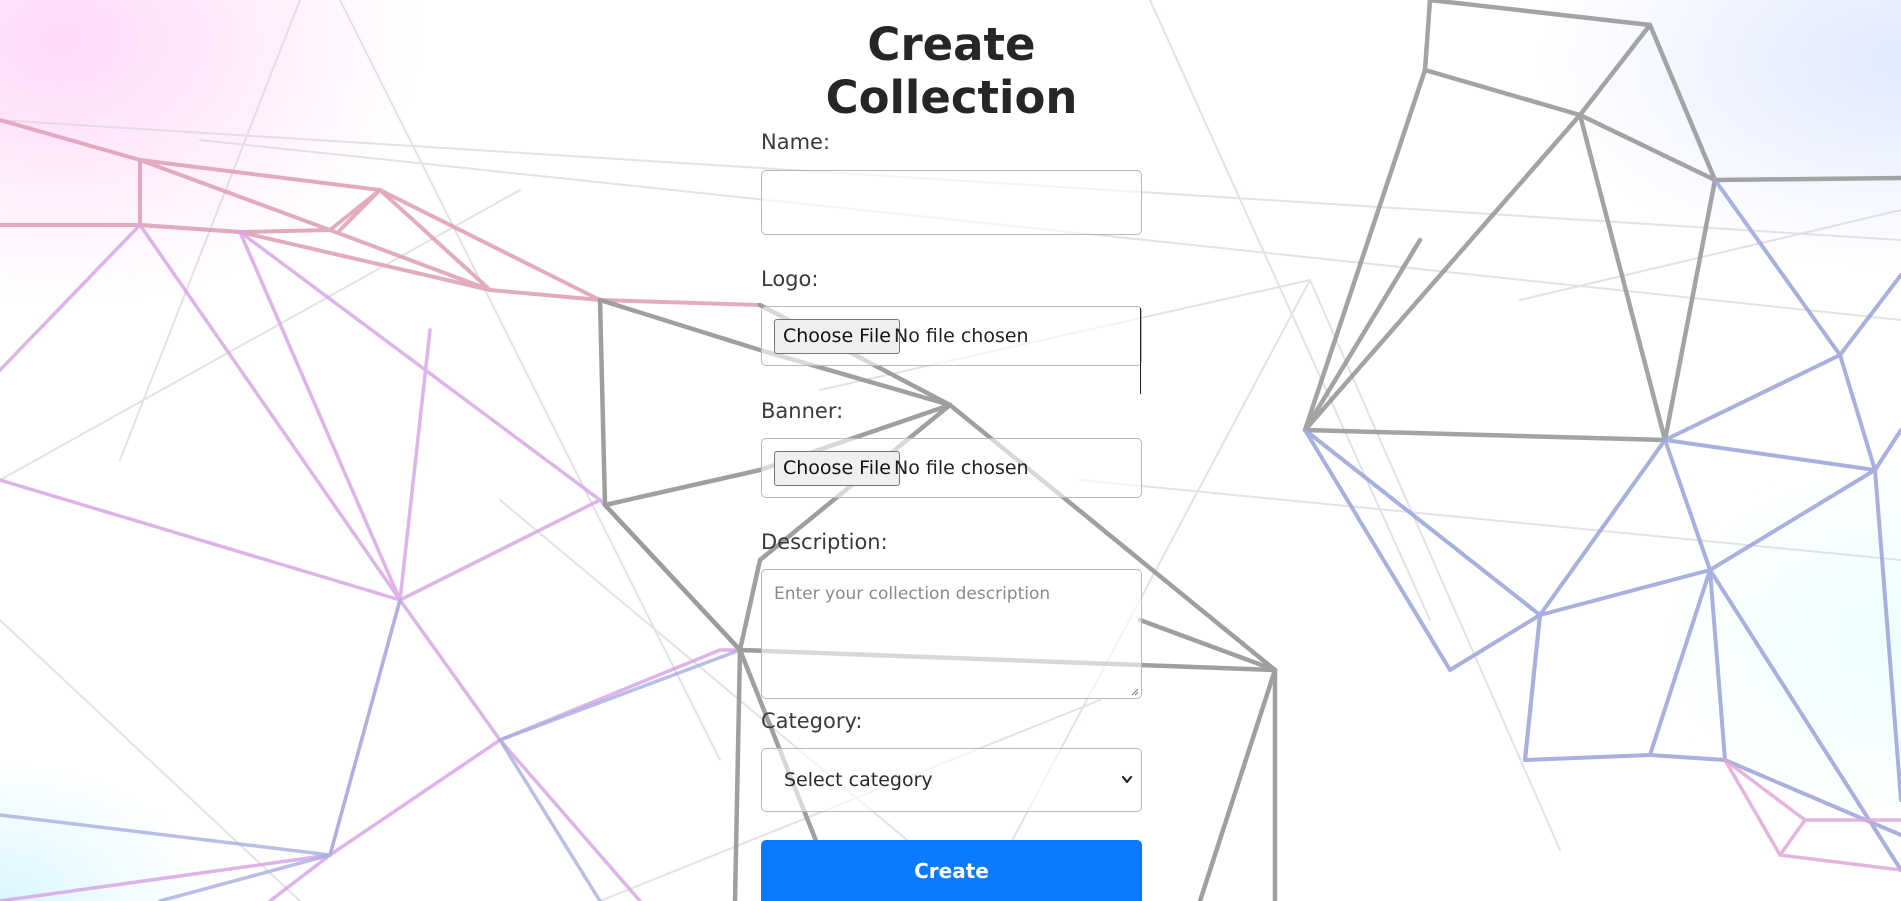 Image resolution: width=1901 pixels, height=901 pixels. Describe the element at coordinates (837, 336) in the screenshot. I see `logo-choose-file-button: Choose File` at that location.